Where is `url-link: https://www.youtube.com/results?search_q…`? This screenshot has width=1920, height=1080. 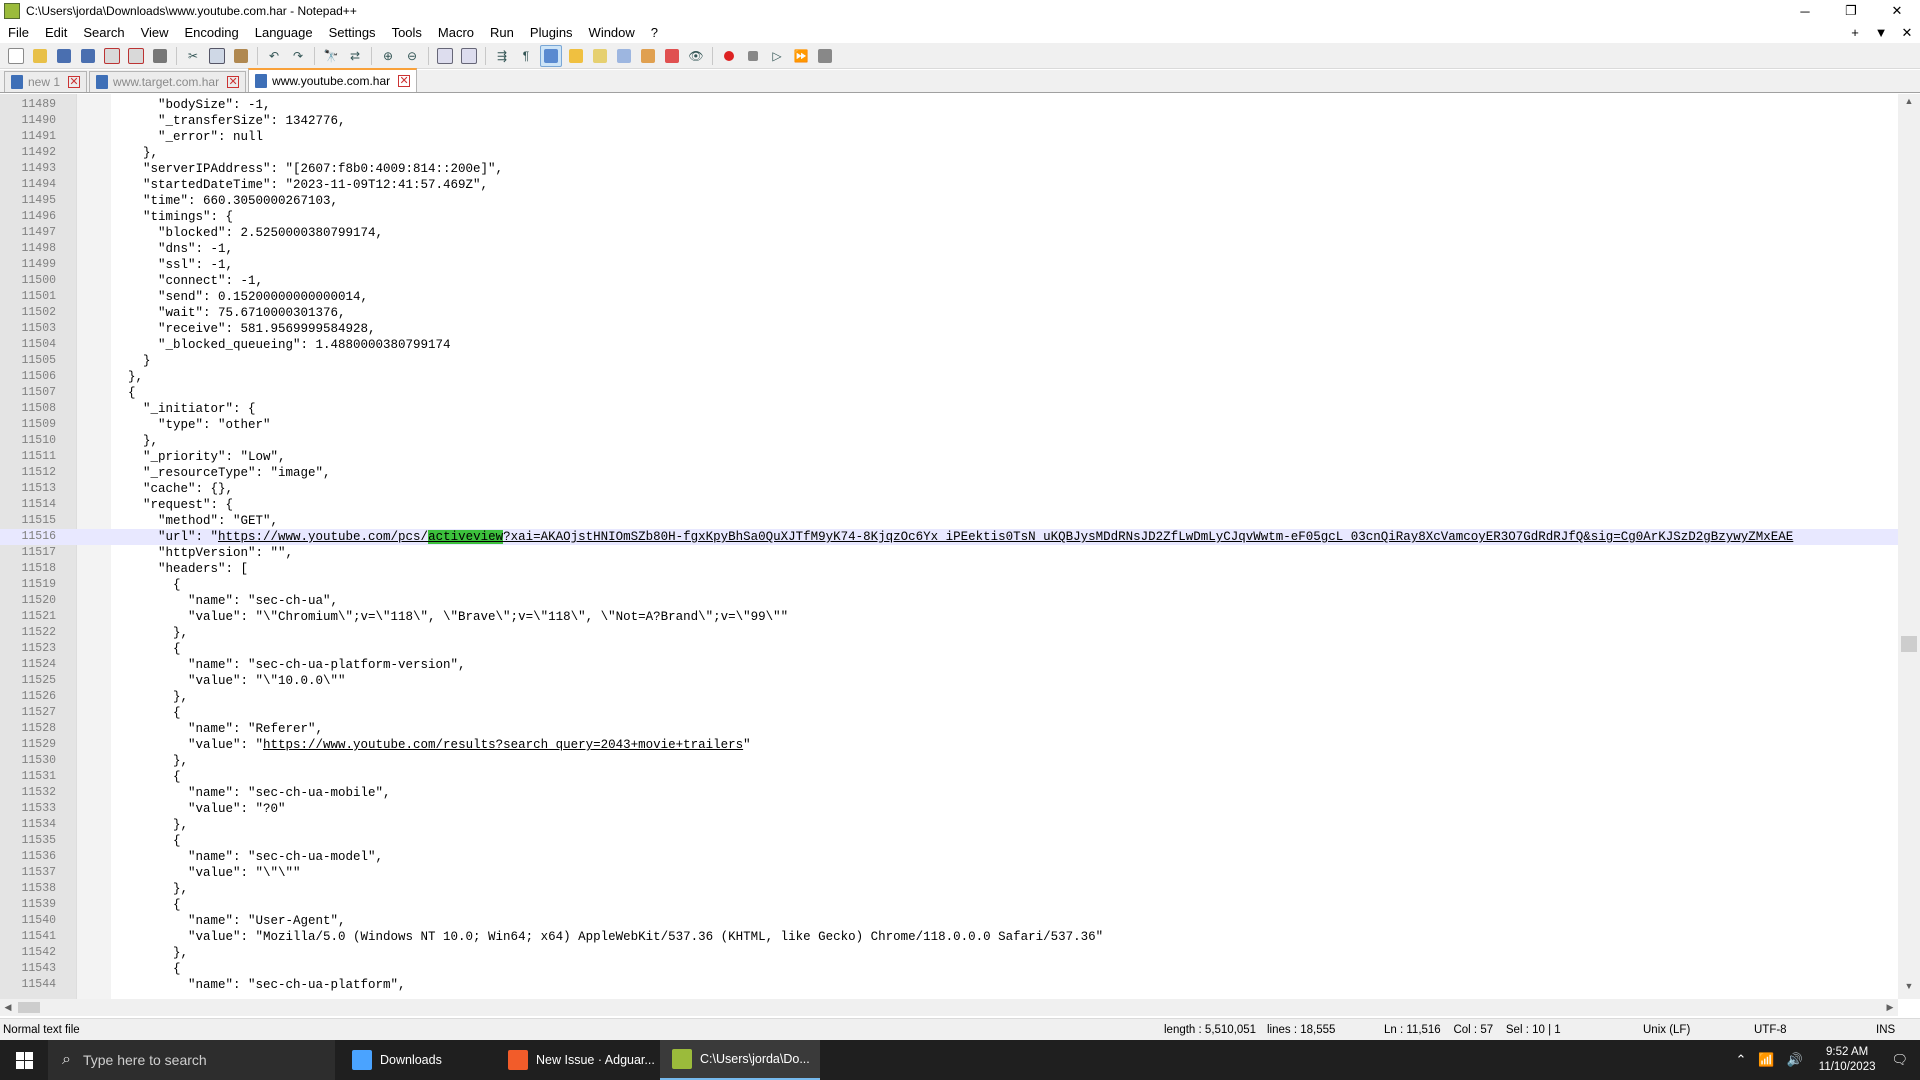
url-link: https://www.youtube.com/results?search_q… is located at coordinates (503, 745).